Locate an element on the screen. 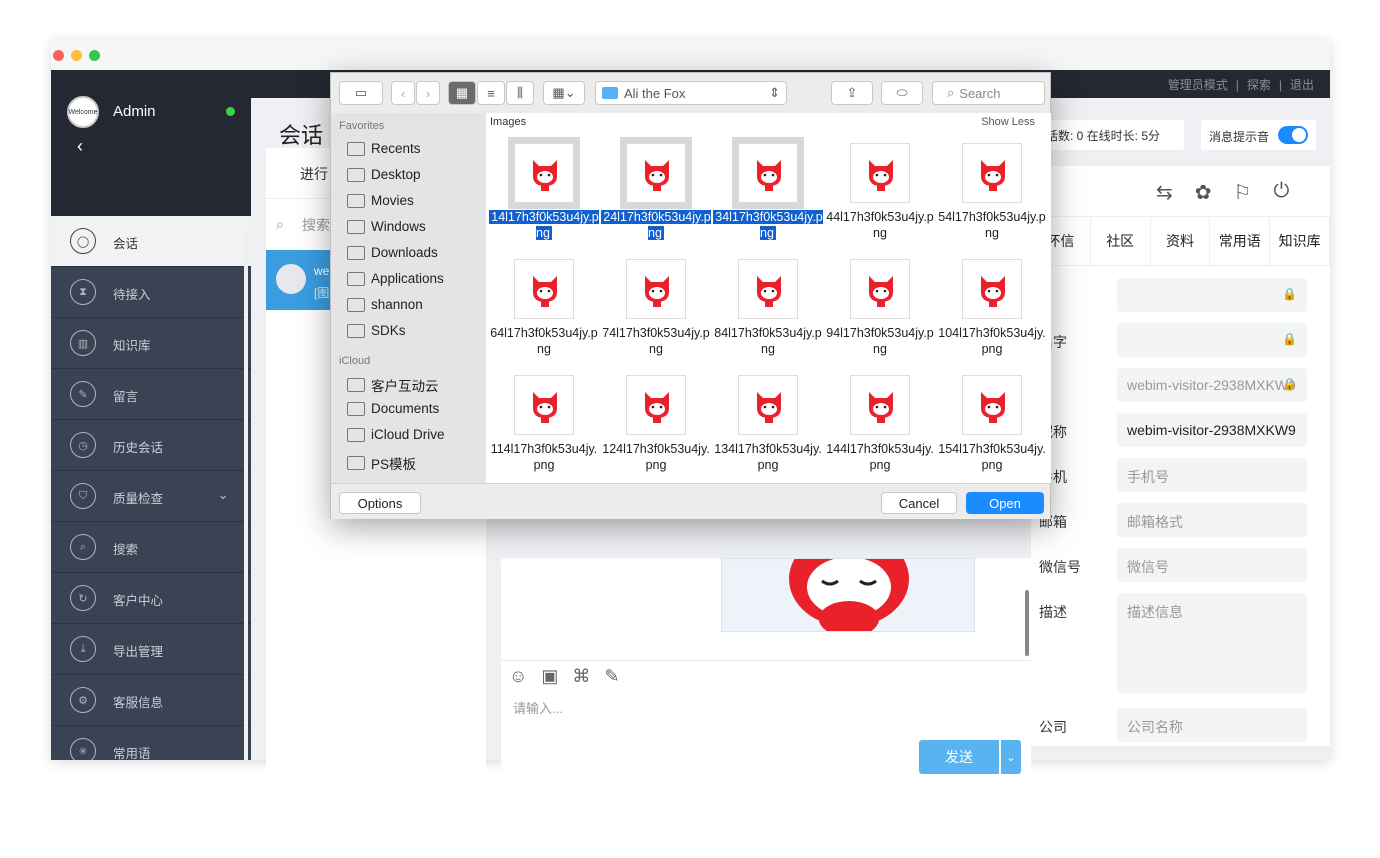  chevron-left-icon: ‹ is located at coordinates (80, 146).